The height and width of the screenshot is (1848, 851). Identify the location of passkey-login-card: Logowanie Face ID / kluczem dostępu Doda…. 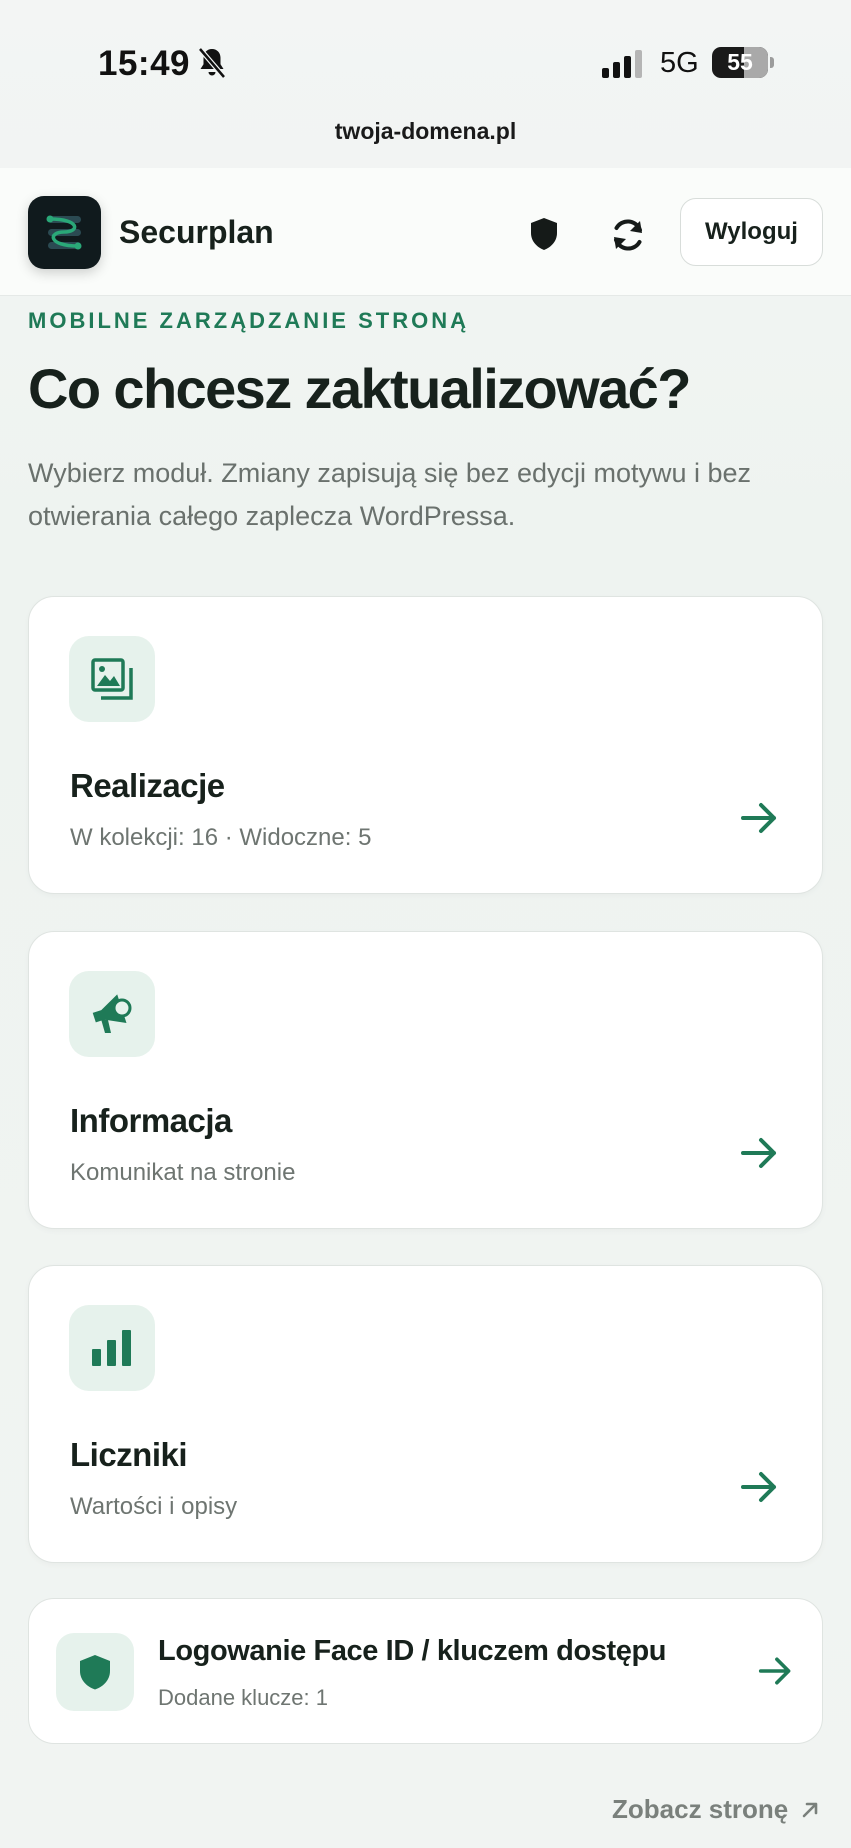
(425, 1671).